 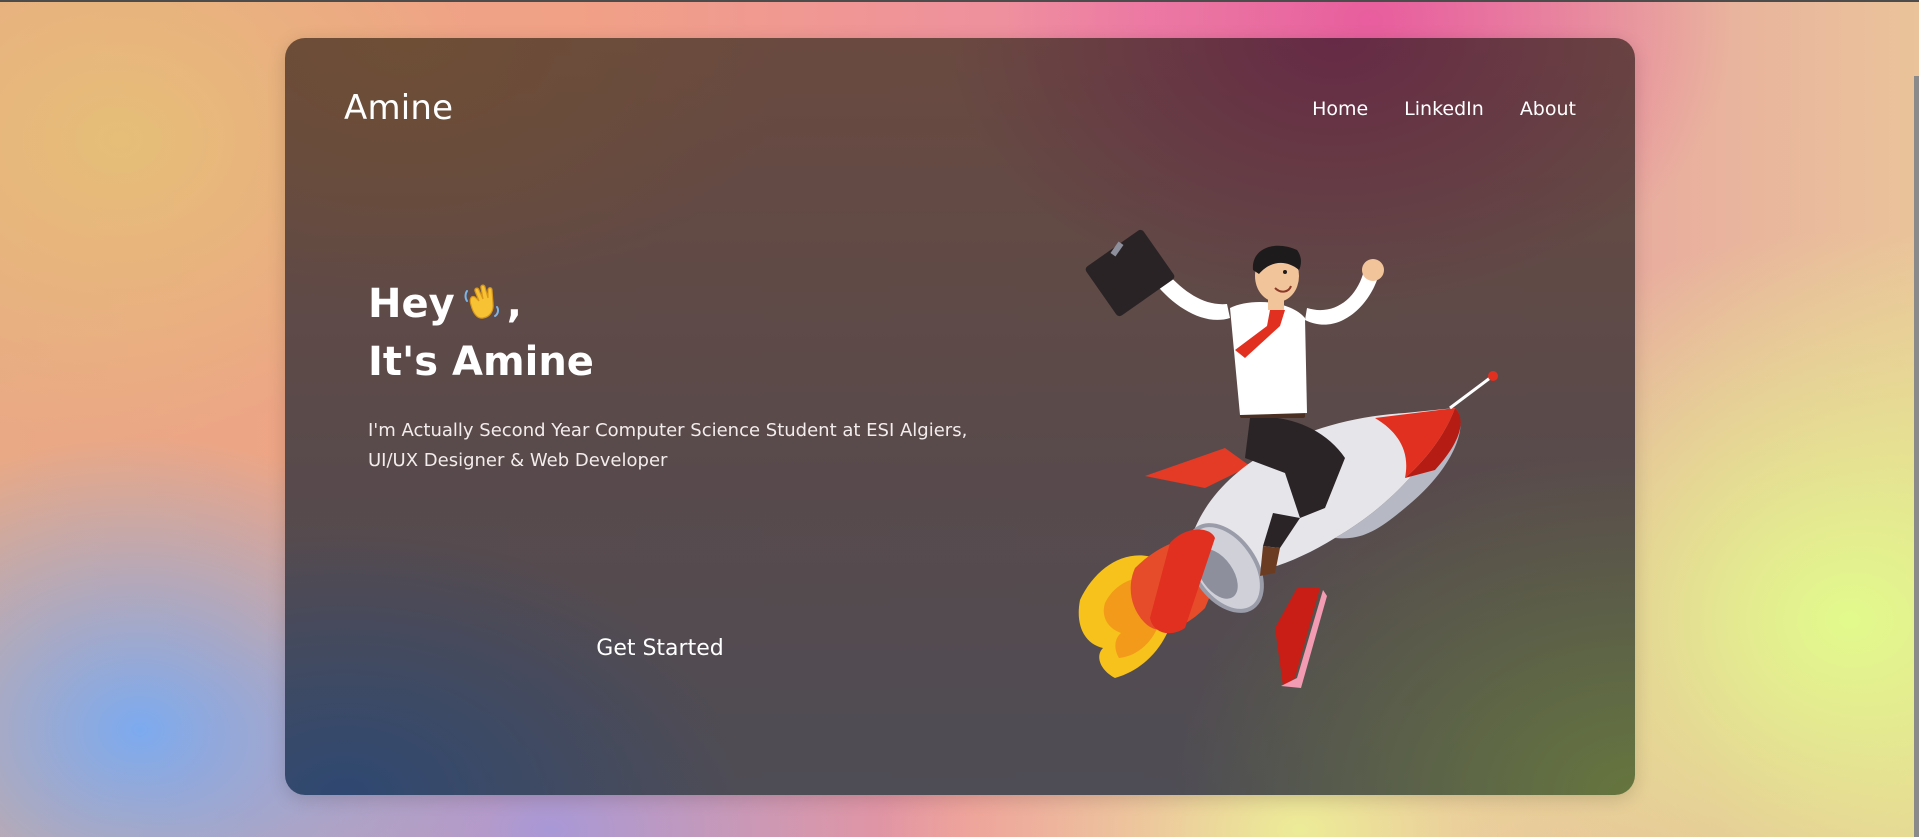 I want to click on browser-top-border, so click(x=959, y=1).